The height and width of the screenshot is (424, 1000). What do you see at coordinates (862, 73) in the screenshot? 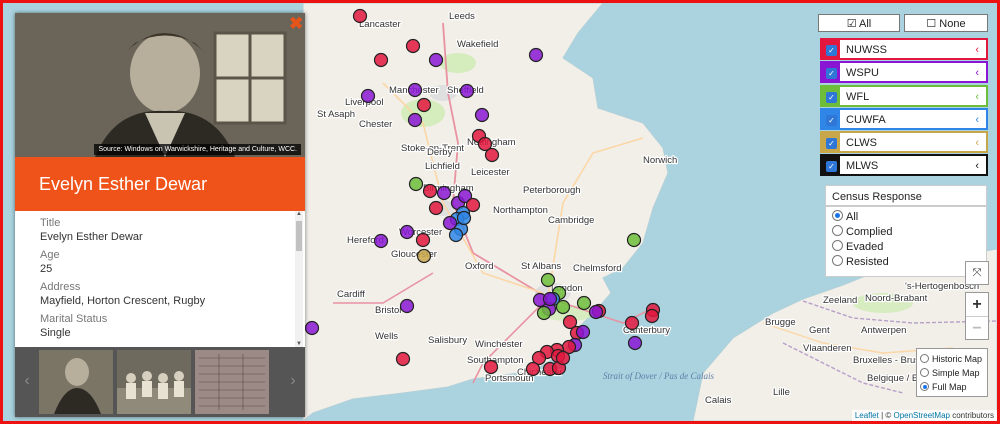
I see `layer-label: WSPU` at bounding box center [862, 73].